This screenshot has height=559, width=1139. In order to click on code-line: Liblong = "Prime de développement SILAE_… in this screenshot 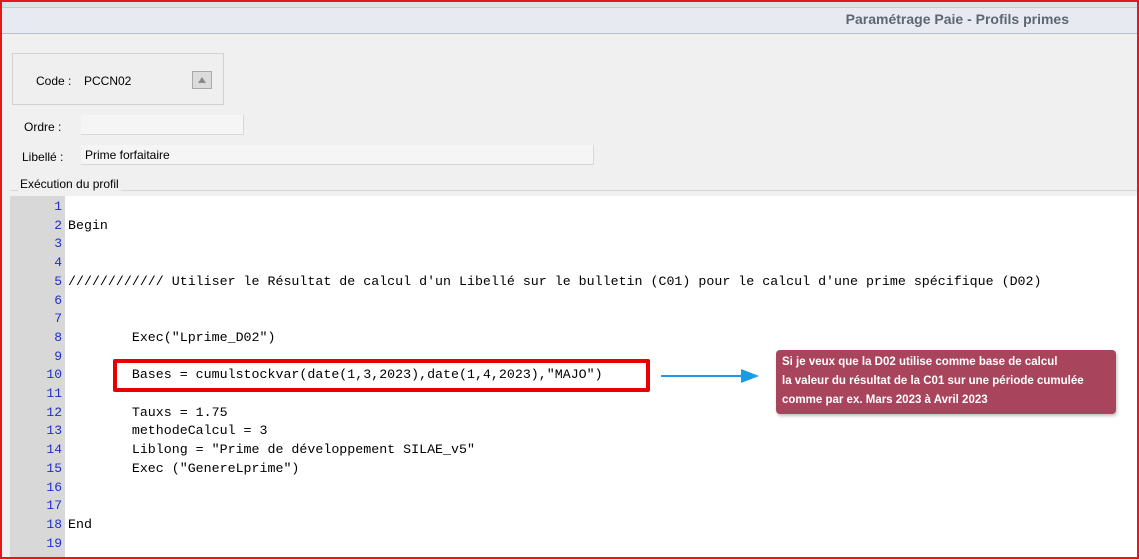, I will do `click(271, 449)`.